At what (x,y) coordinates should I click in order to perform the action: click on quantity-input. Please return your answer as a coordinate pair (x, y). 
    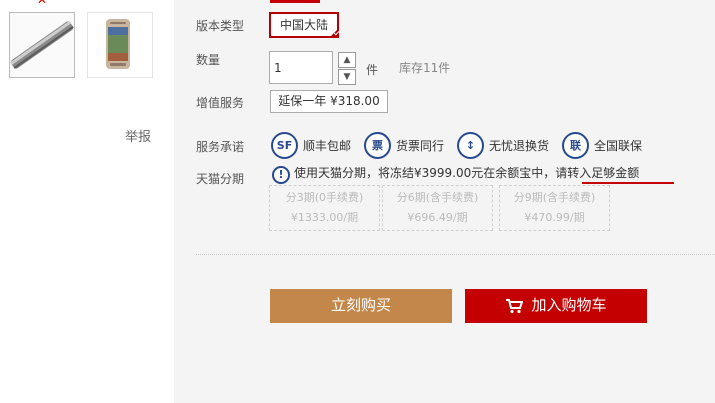
    Looking at the image, I should click on (301, 67).